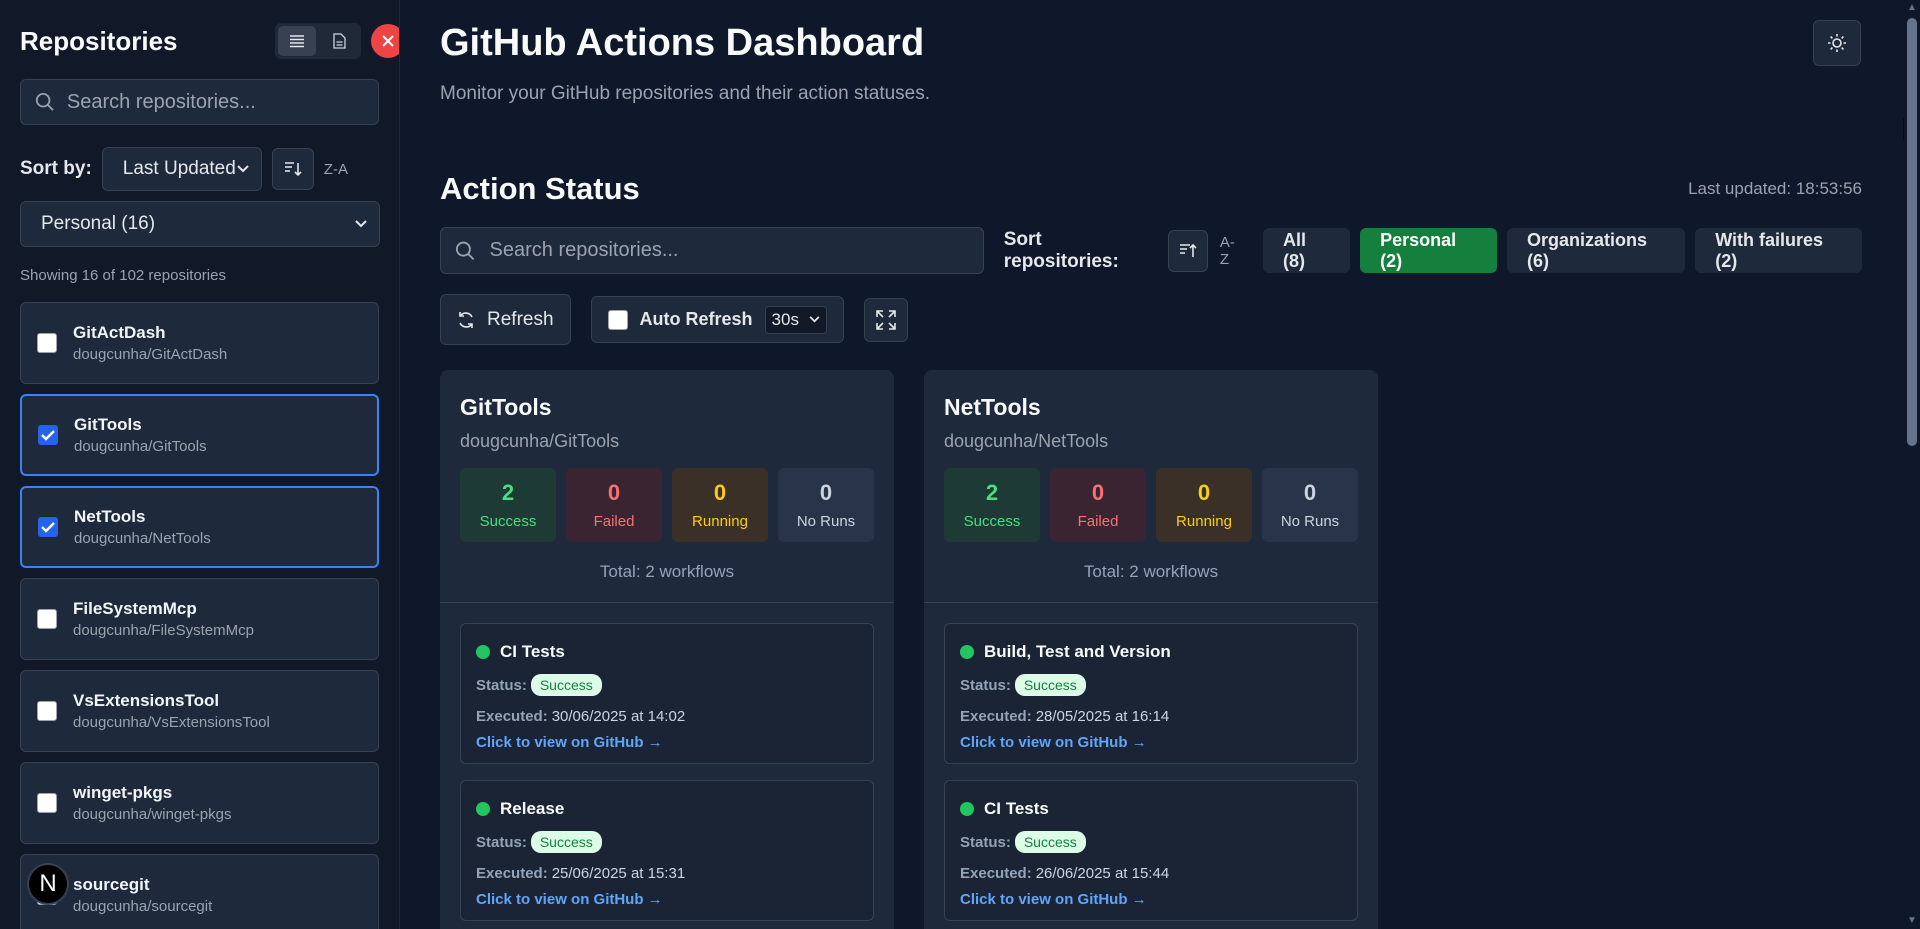  I want to click on scroll-up-arrow: ▲, so click(1912, 8).